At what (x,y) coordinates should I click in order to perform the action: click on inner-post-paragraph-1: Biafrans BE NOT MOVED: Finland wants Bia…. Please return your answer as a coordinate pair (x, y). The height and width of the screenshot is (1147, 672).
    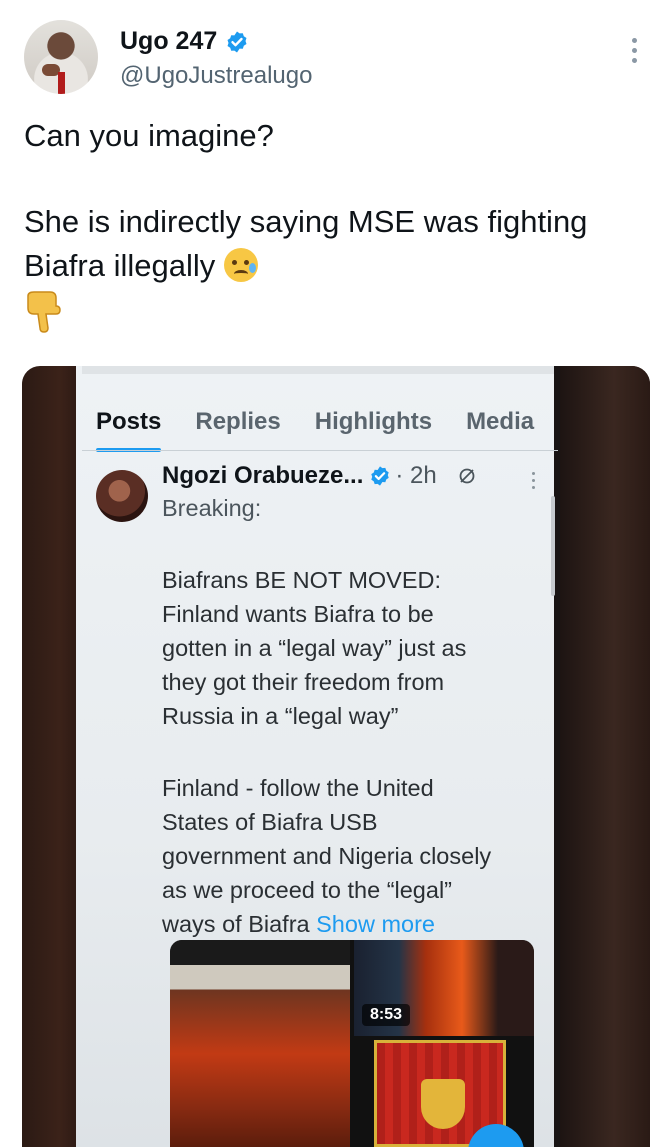
    Looking at the image, I should click on (314, 648).